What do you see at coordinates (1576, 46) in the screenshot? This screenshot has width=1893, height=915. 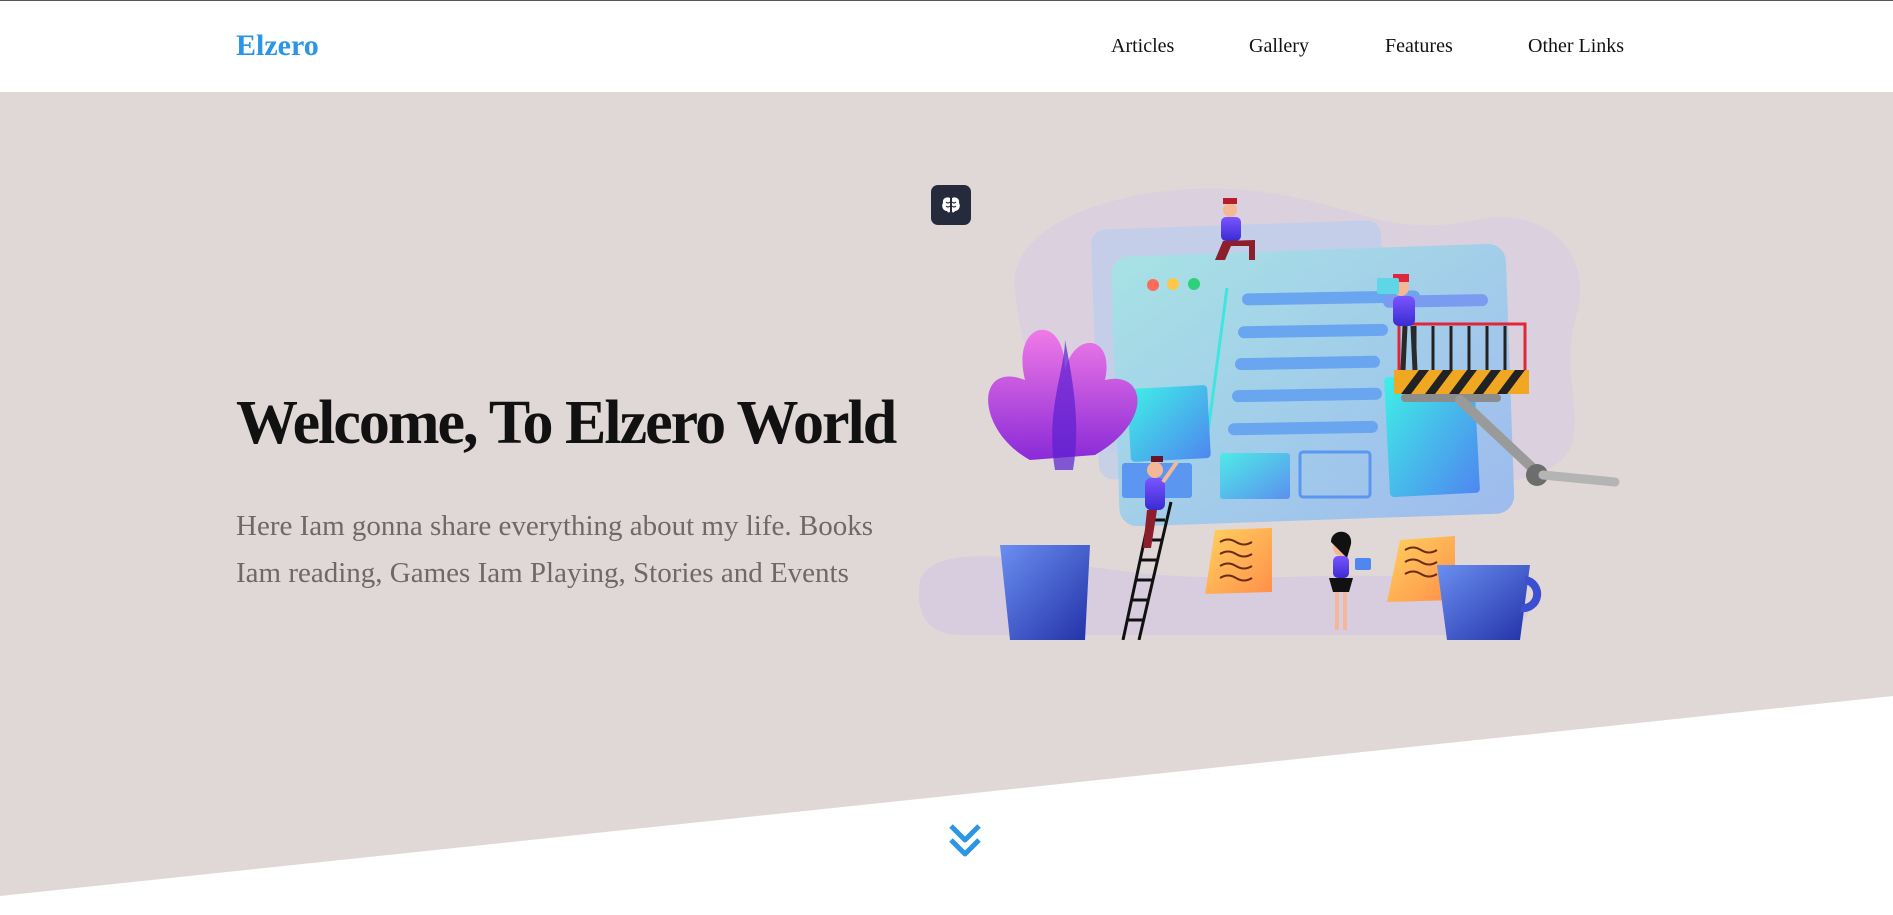 I see `nav-link-other-links: Other Links` at bounding box center [1576, 46].